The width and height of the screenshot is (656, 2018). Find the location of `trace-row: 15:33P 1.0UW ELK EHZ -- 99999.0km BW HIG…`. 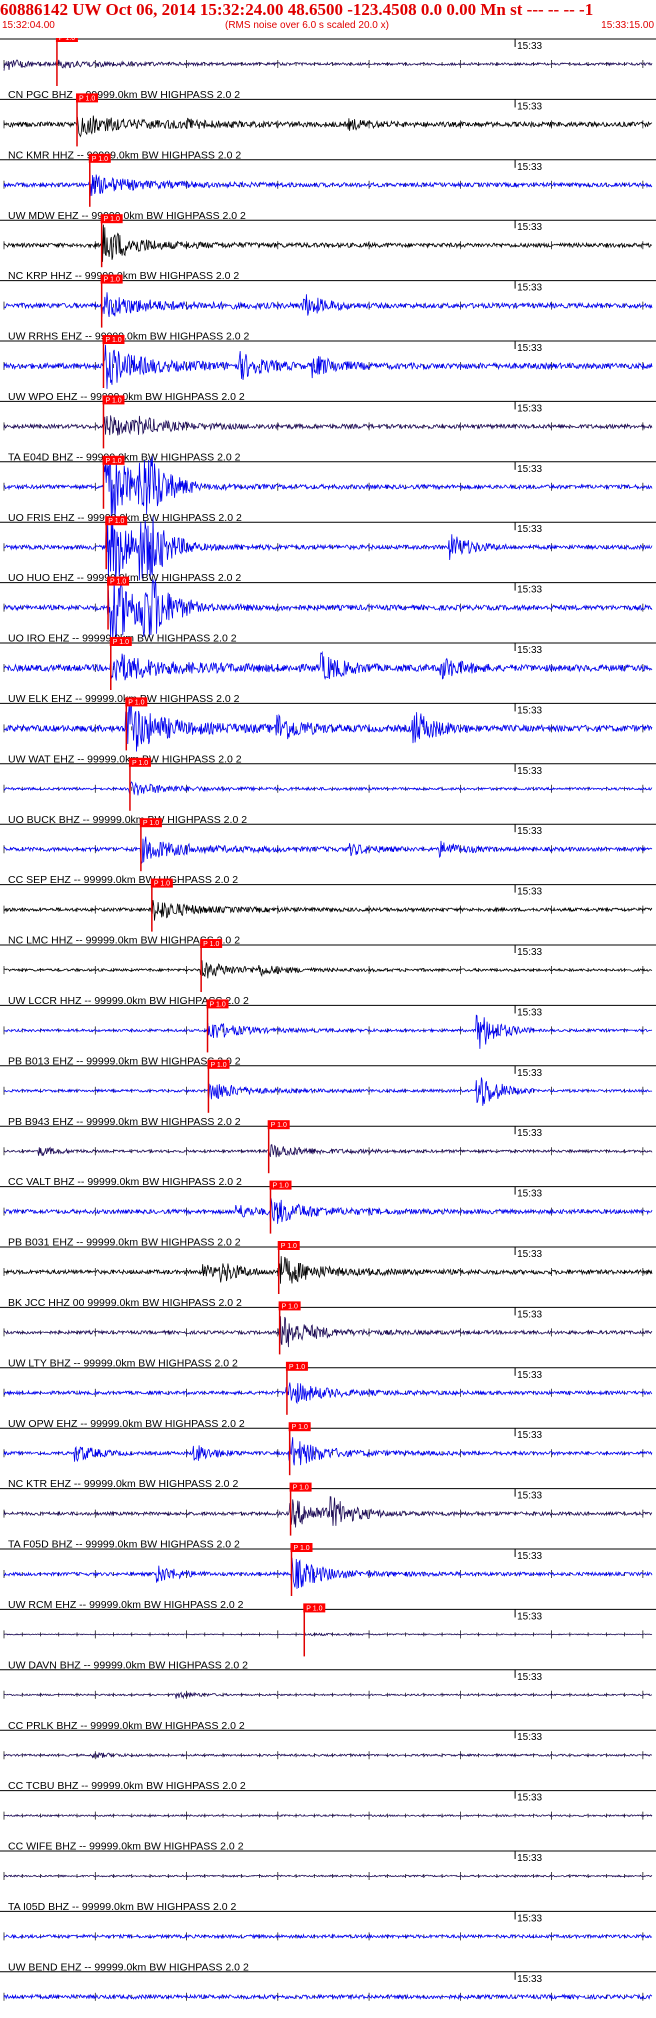

trace-row: 15:33P 1.0UW ELK EHZ -- 99999.0km BW HIG… is located at coordinates (328, 671).